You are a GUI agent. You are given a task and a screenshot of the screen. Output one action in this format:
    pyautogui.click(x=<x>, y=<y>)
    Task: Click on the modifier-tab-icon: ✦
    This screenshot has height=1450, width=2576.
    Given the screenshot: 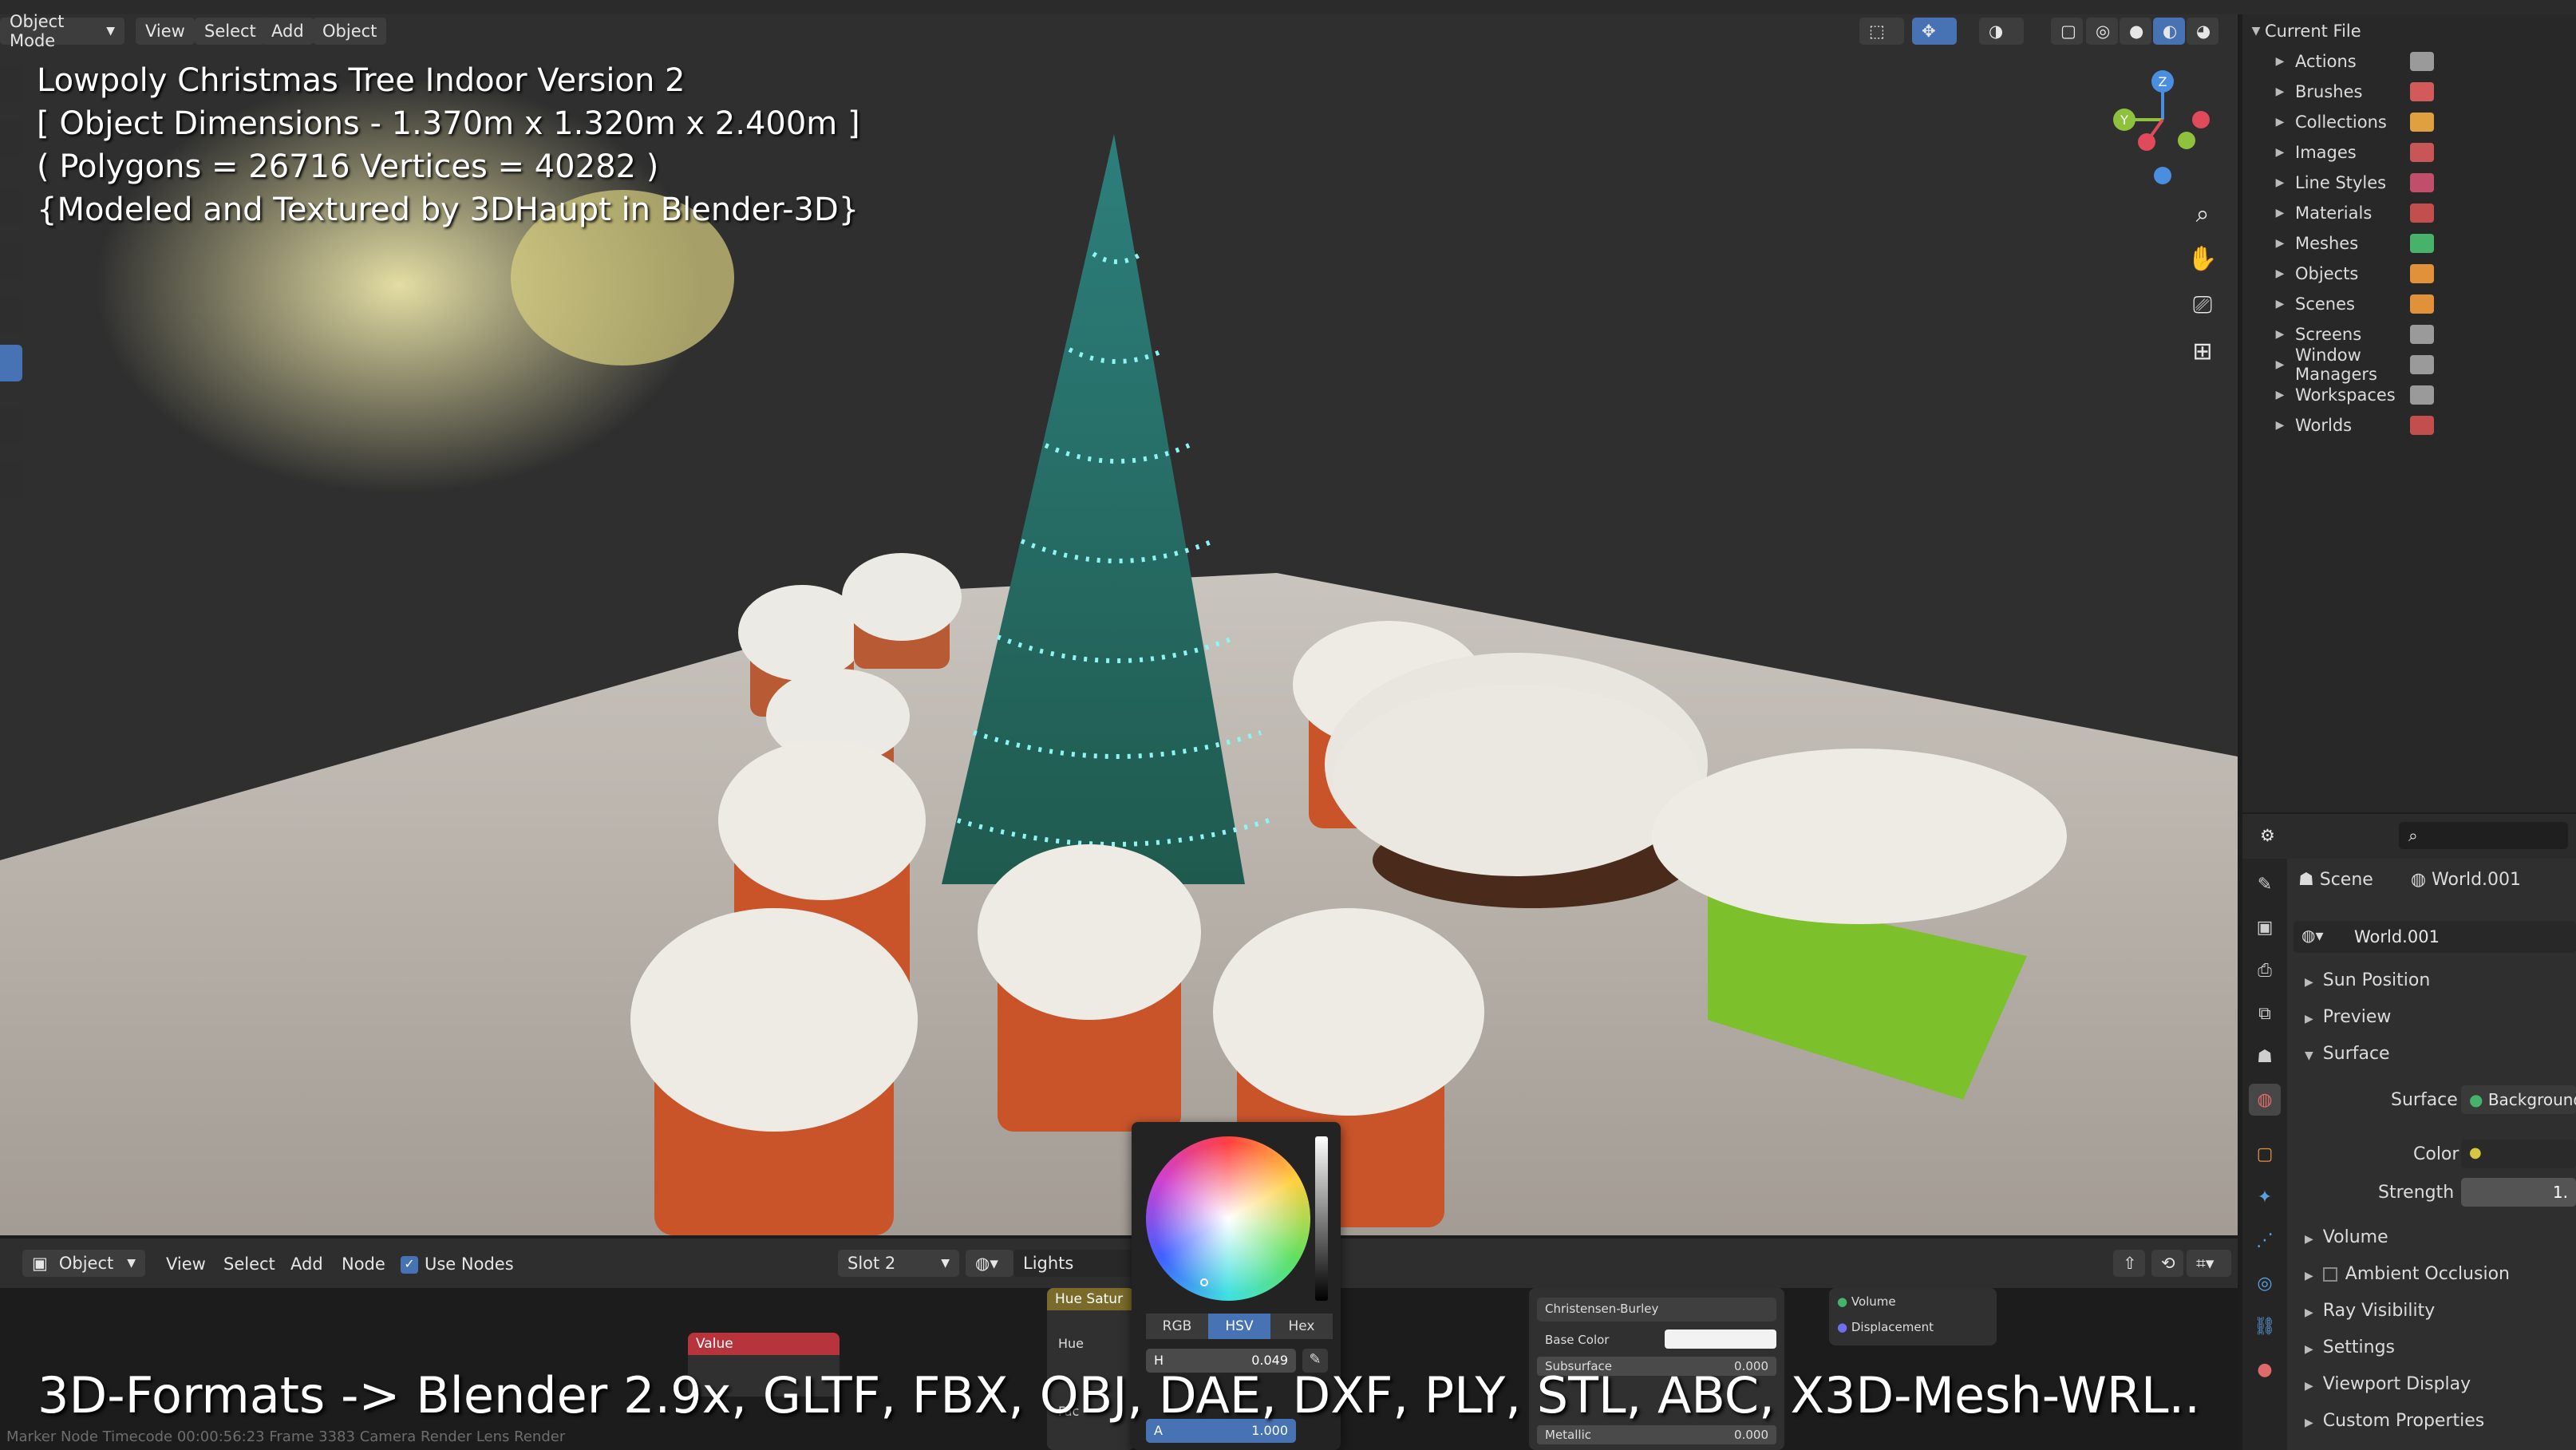 What is the action you would take?
    pyautogui.click(x=2265, y=1197)
    